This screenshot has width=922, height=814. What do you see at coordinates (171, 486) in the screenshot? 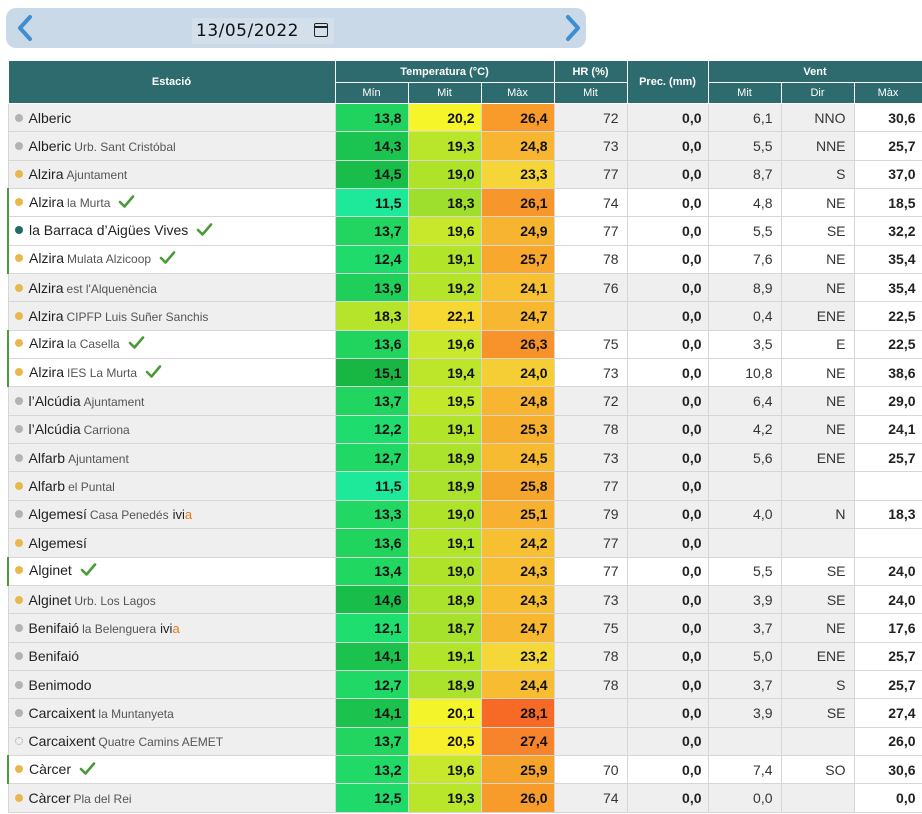
I see `station-cell: Alfarb el Puntal` at bounding box center [171, 486].